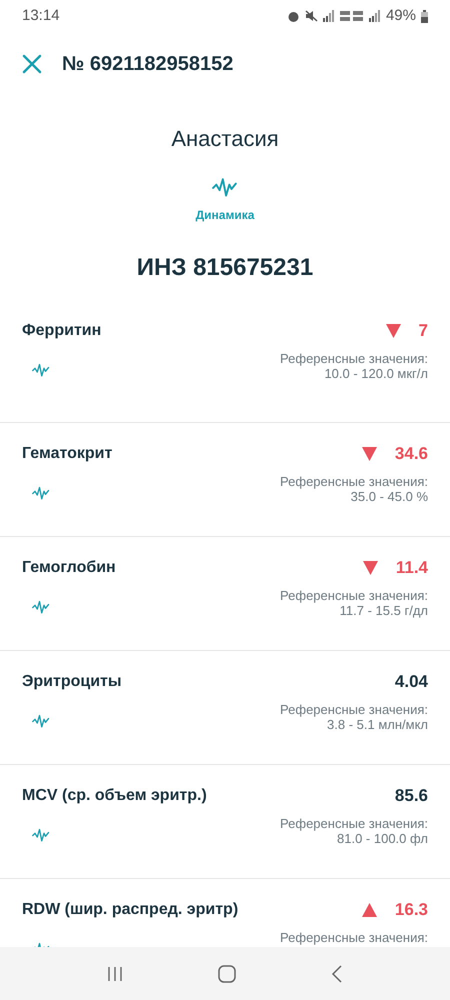  What do you see at coordinates (32, 64) in the screenshot?
I see `close-icon` at bounding box center [32, 64].